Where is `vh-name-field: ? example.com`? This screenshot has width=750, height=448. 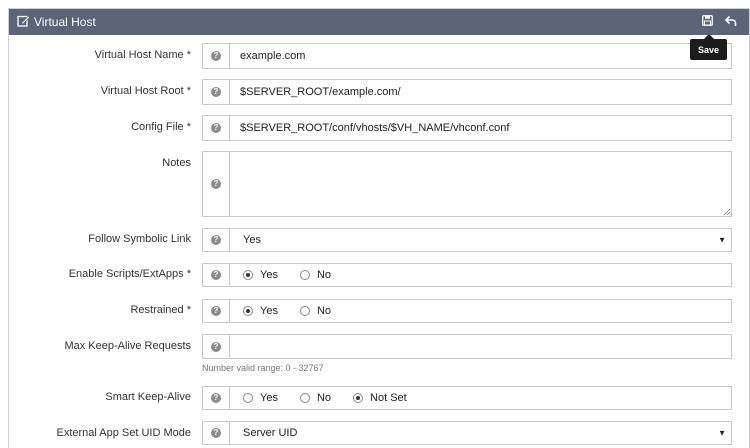
vh-name-field: ? example.com is located at coordinates (467, 56).